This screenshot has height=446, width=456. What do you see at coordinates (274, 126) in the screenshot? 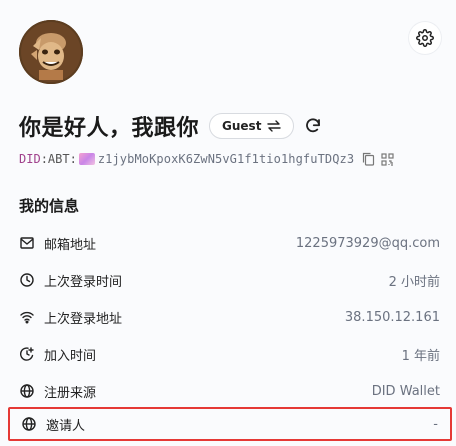
I see `swap-icon` at bounding box center [274, 126].